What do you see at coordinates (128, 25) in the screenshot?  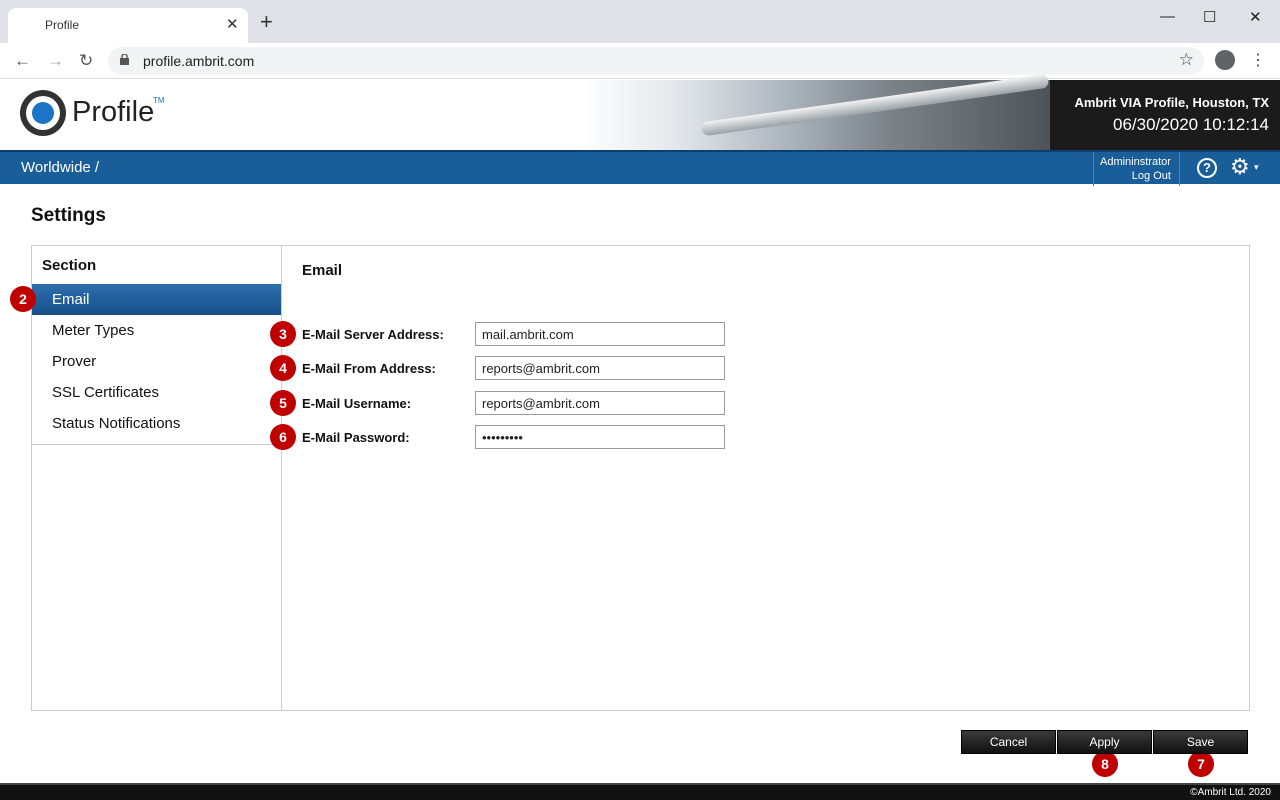 I see `browser-tab: Profile ✕` at bounding box center [128, 25].